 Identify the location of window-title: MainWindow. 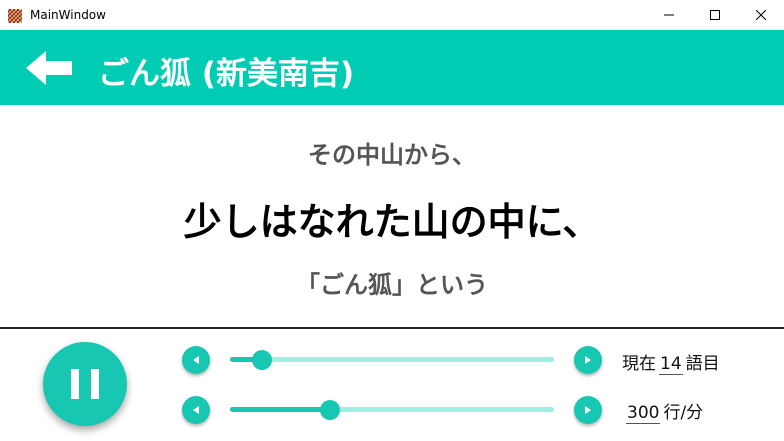
(68, 15).